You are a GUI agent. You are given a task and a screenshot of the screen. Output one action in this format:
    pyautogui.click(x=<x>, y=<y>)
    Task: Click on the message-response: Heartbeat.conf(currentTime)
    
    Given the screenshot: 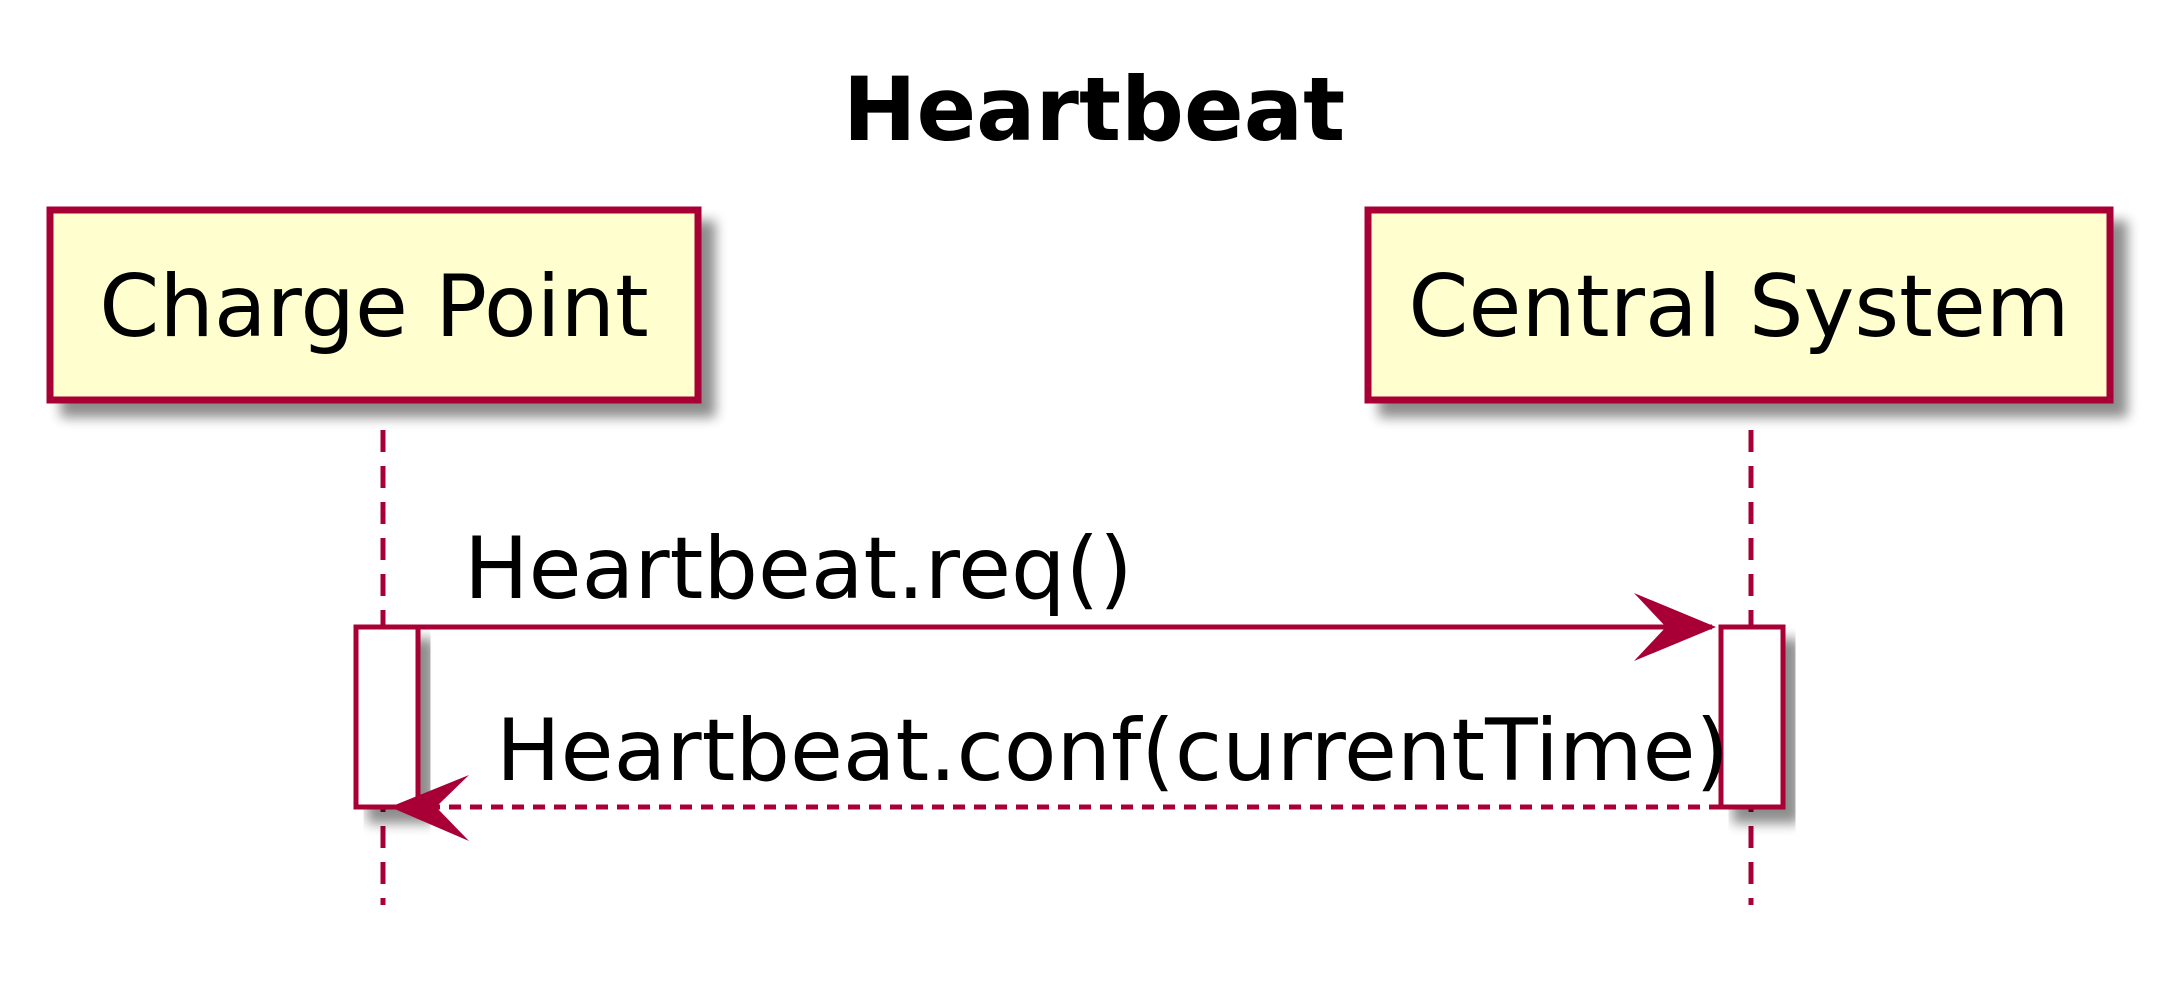 What is the action you would take?
    pyautogui.click(x=1059, y=771)
    